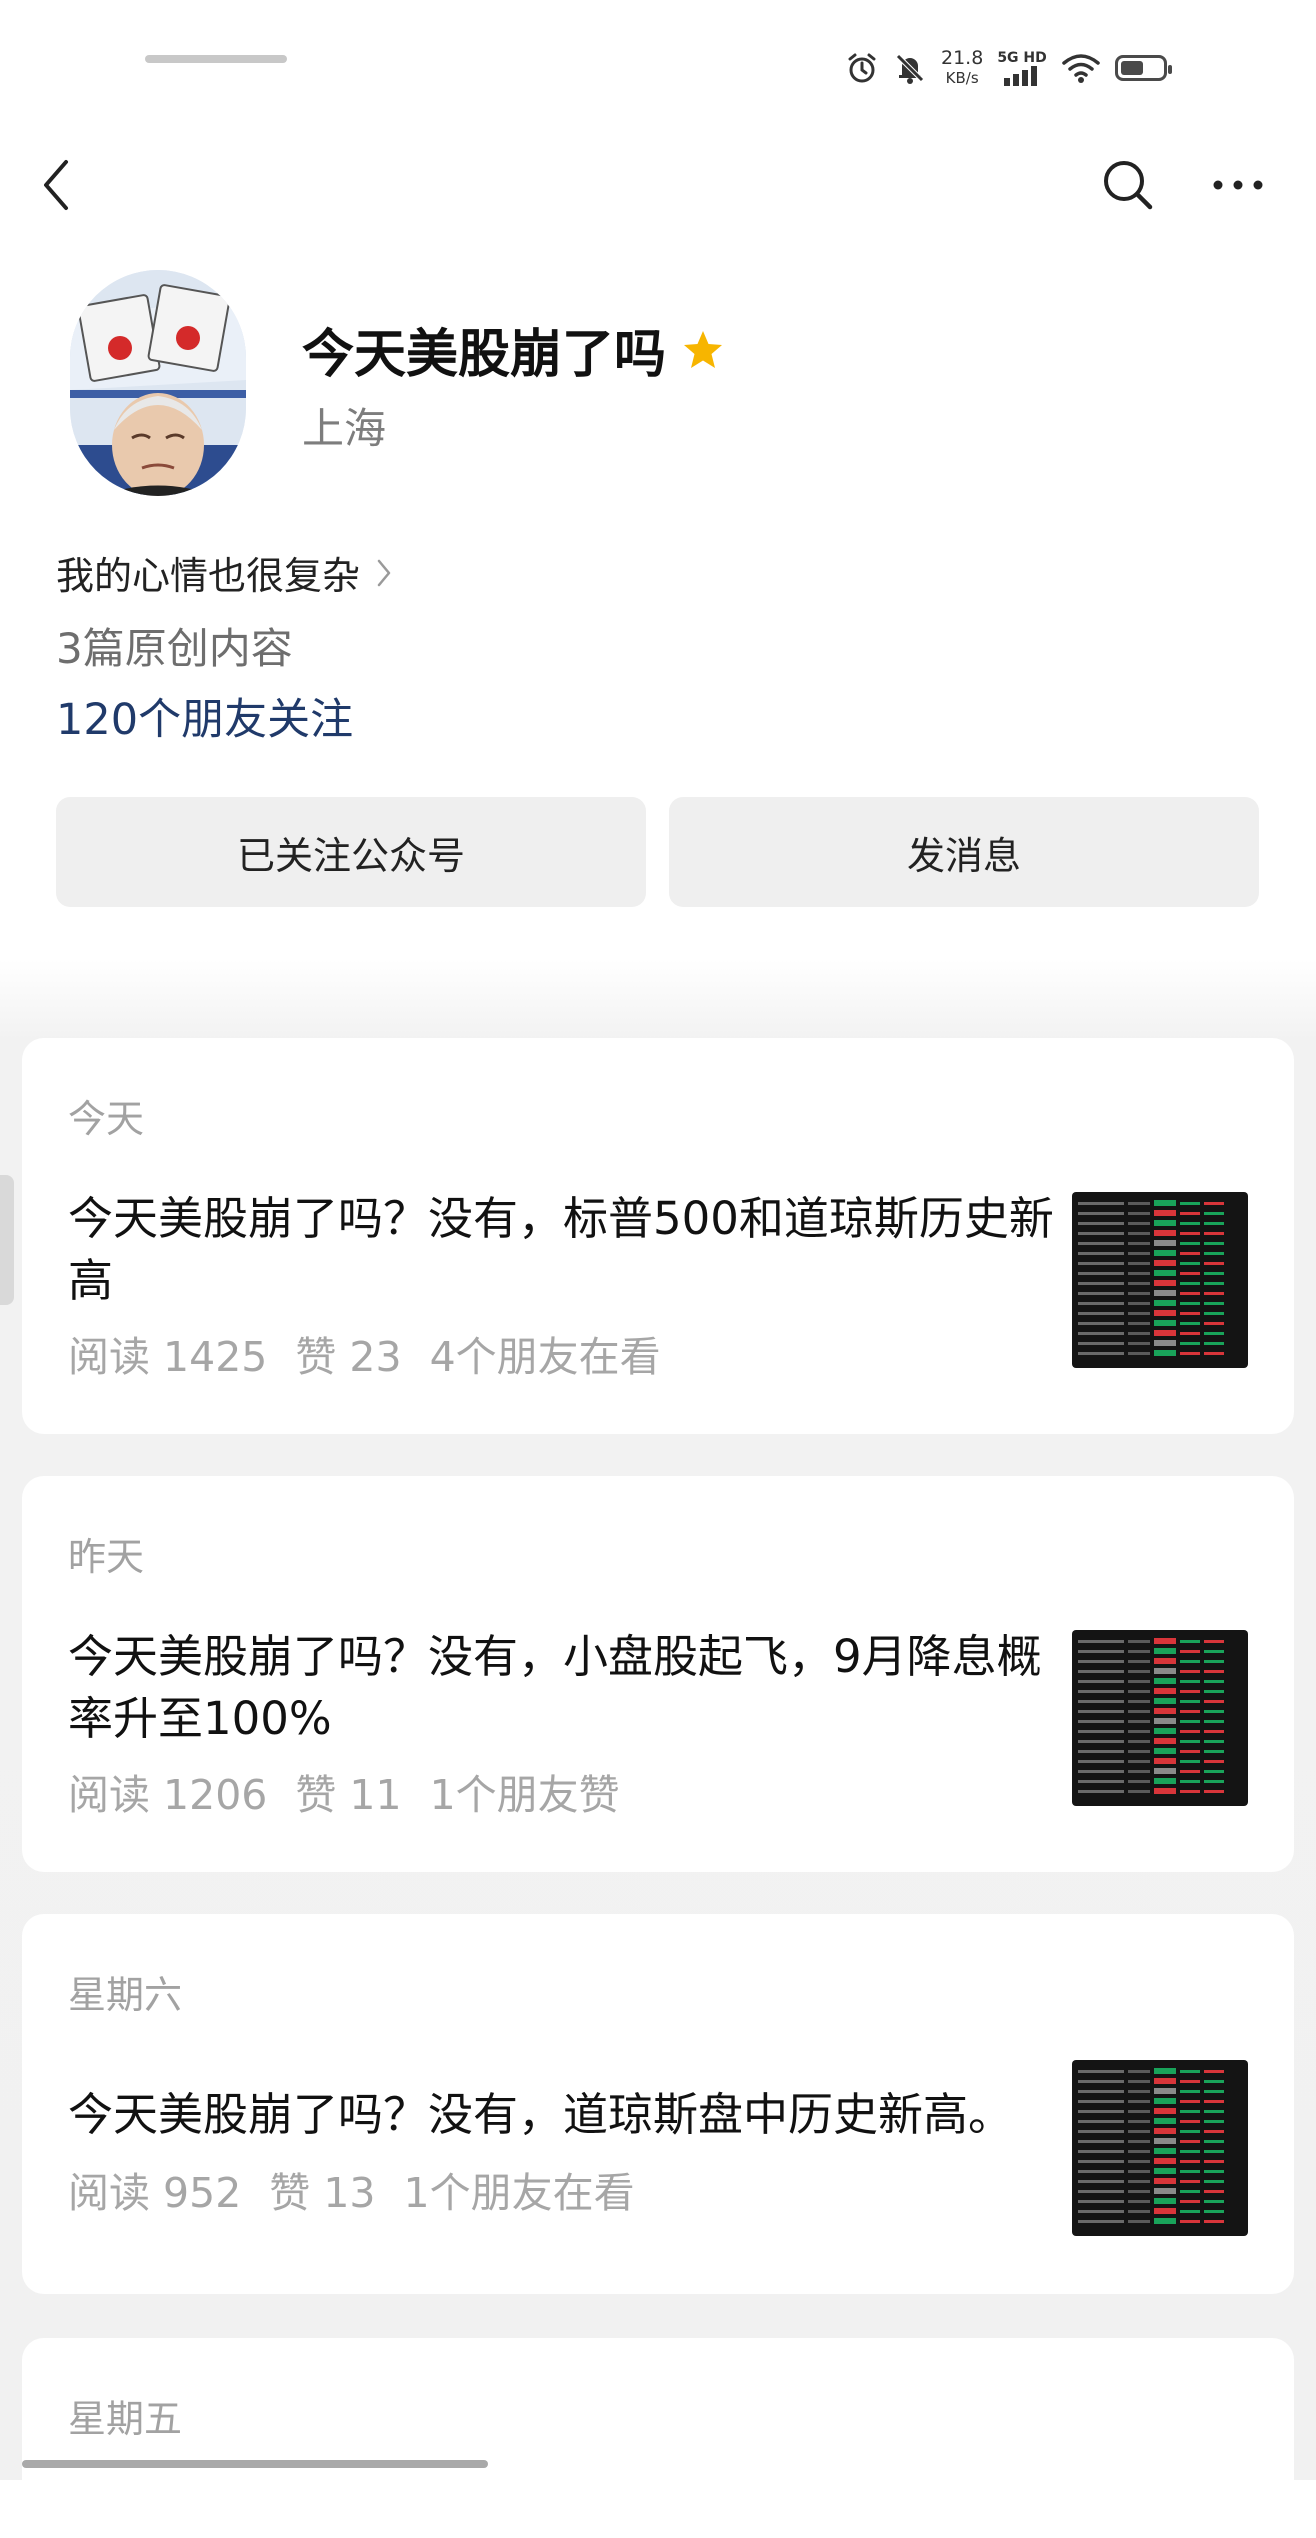 This screenshot has width=1316, height=2538. Describe the element at coordinates (155, 2193) in the screenshot. I see `article-reads: 阅读 952` at that location.